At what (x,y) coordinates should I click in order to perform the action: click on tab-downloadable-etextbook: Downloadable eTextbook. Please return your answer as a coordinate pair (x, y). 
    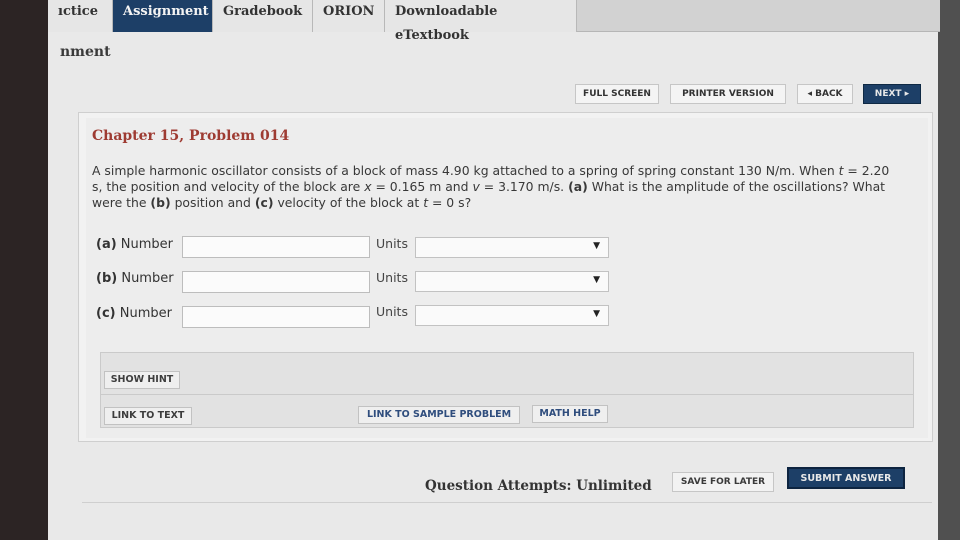
    Looking at the image, I should click on (481, 21).